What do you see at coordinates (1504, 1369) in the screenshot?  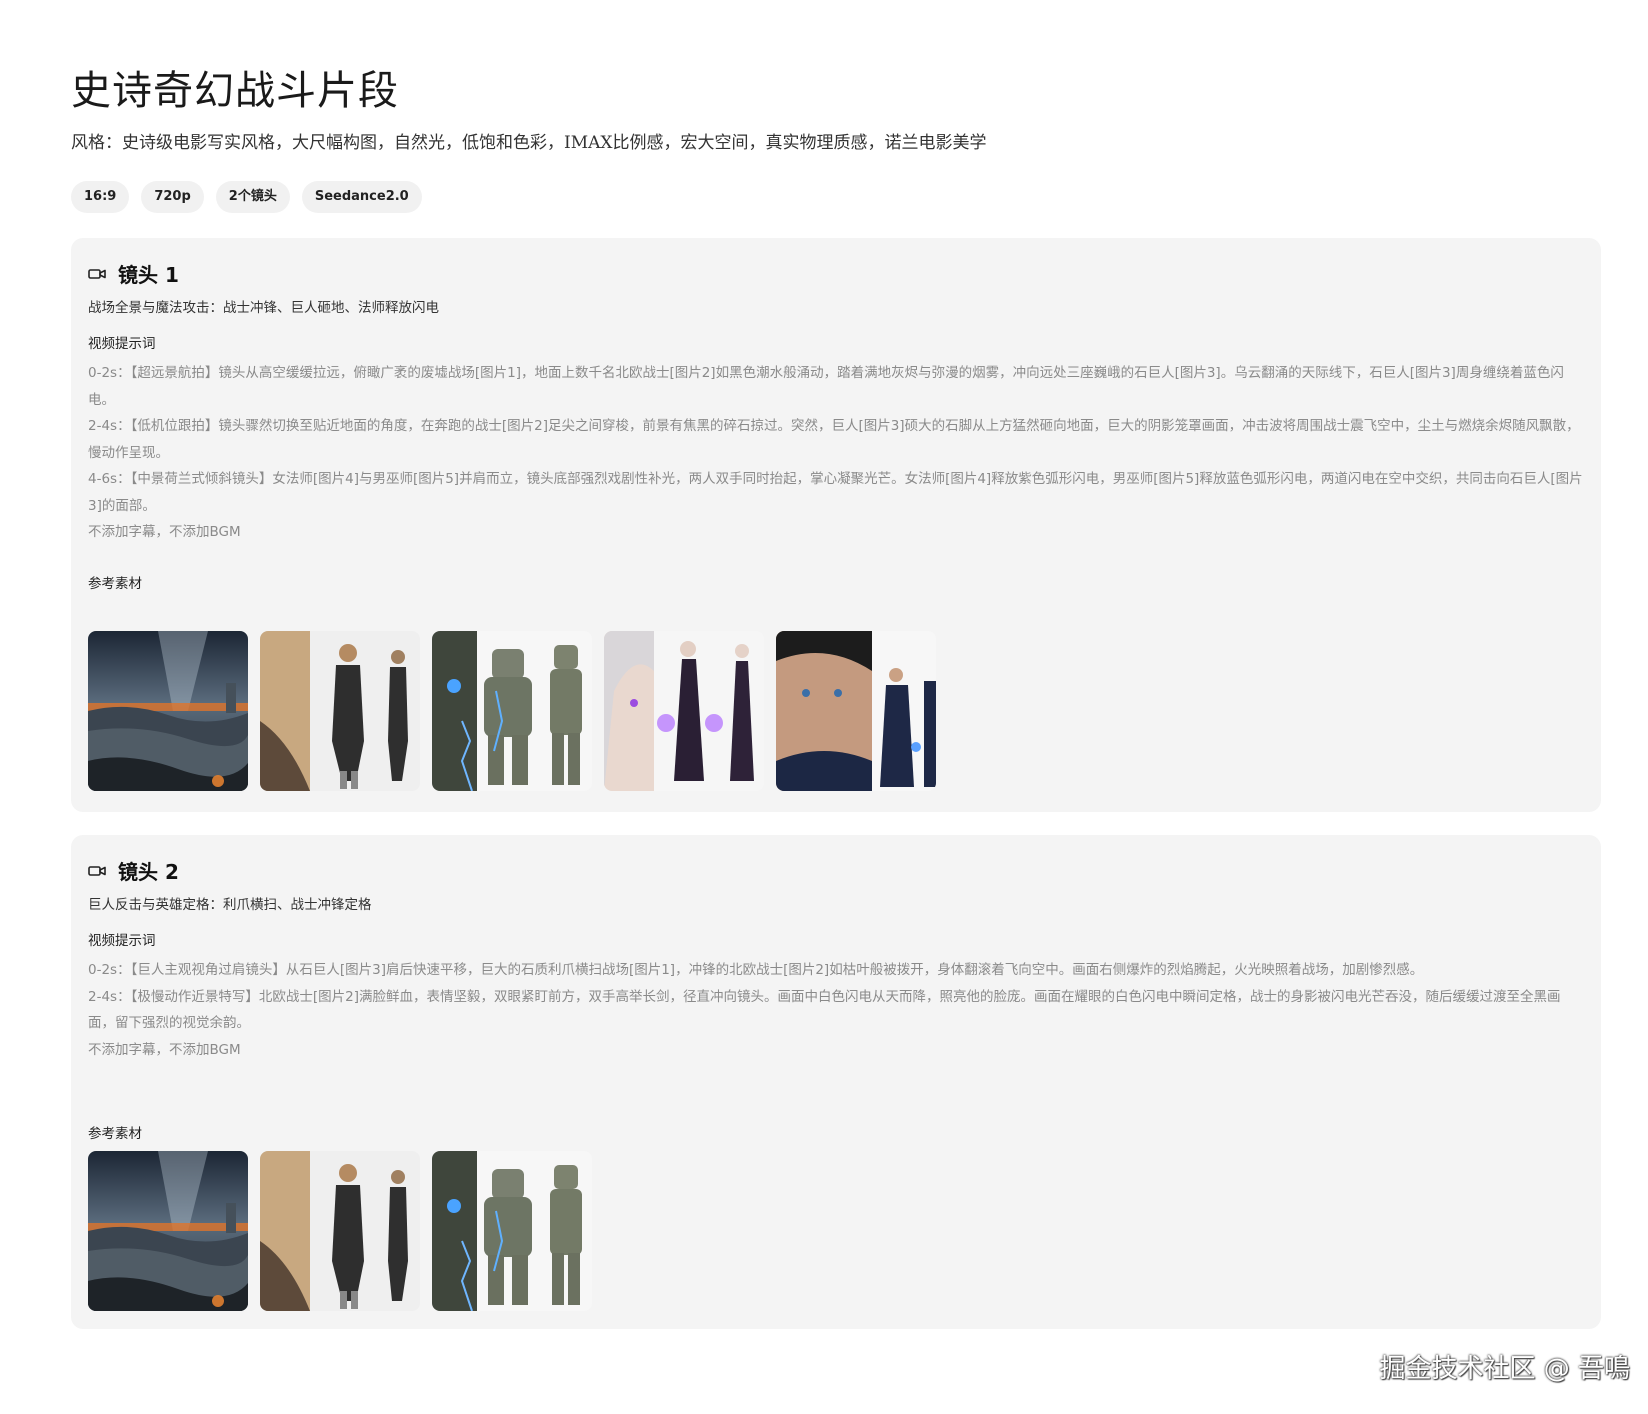 I see `watermark: 掘金技术社区 @ 吾鳴` at bounding box center [1504, 1369].